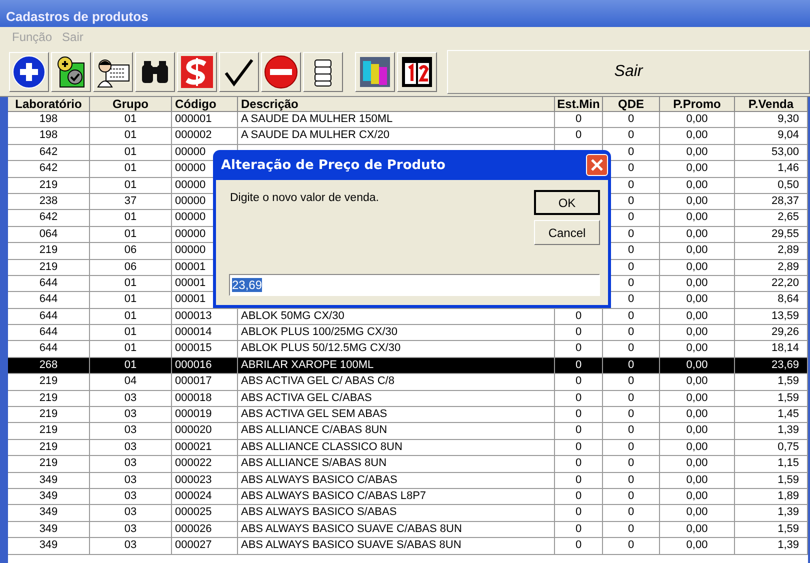 This screenshot has height=563, width=810. I want to click on table-cell: 1,46, so click(771, 169).